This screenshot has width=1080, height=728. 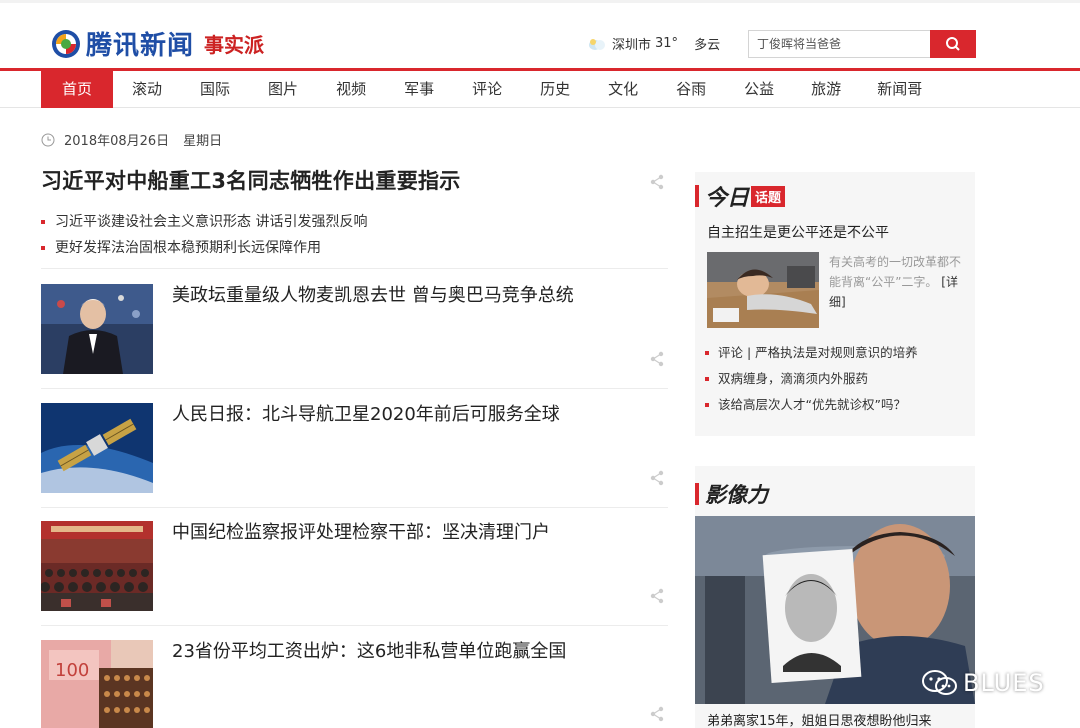 What do you see at coordinates (623, 89) in the screenshot?
I see `nav-item-8: 文化` at bounding box center [623, 89].